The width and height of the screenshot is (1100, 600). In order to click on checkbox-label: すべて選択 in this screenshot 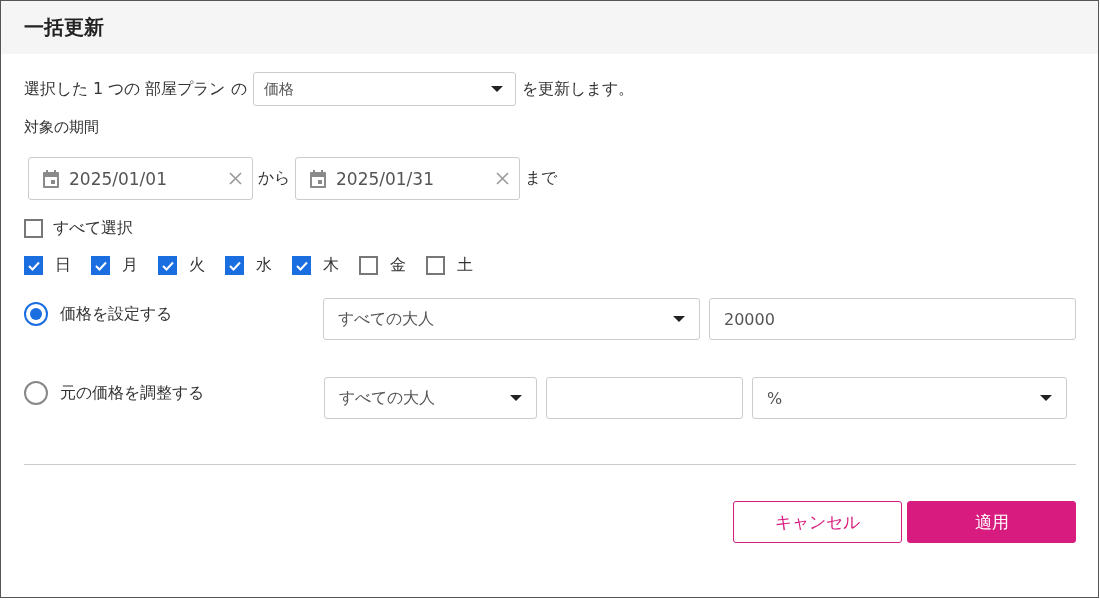, I will do `click(93, 228)`.